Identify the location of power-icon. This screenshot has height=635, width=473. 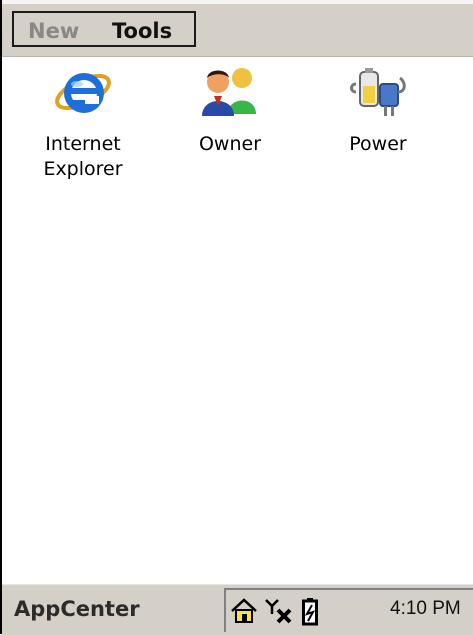
(378, 92).